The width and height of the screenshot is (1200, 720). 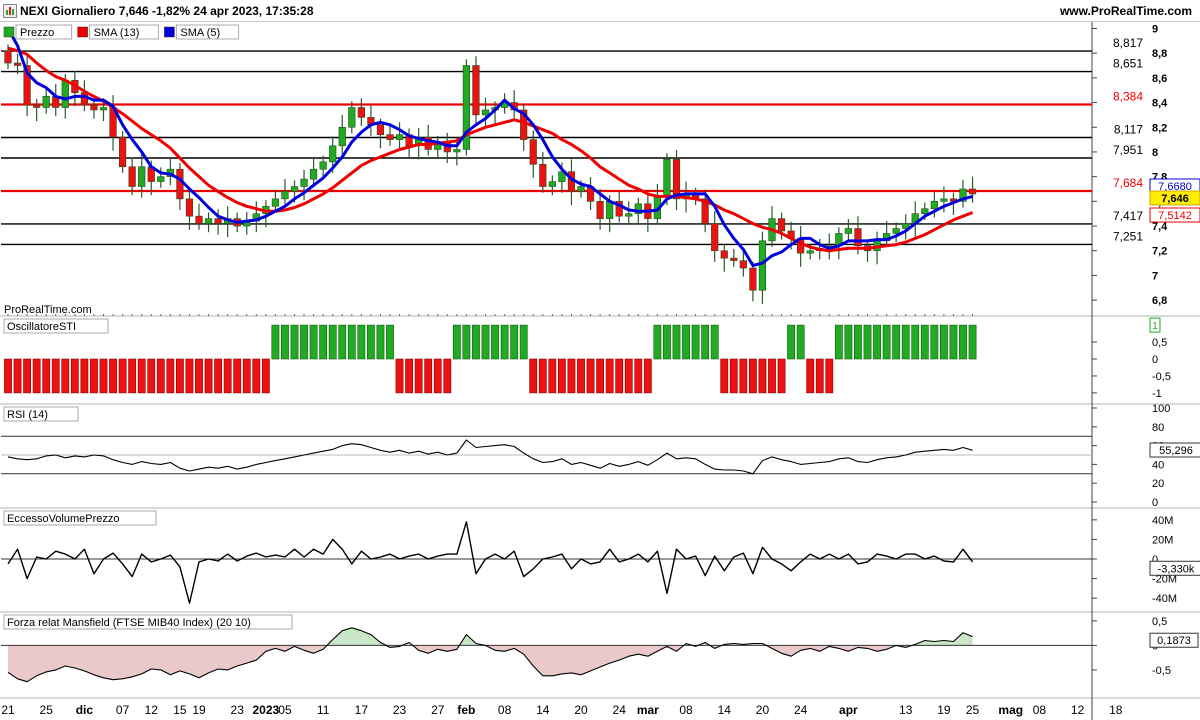 I want to click on level-label: 7,251, so click(x=1128, y=236).